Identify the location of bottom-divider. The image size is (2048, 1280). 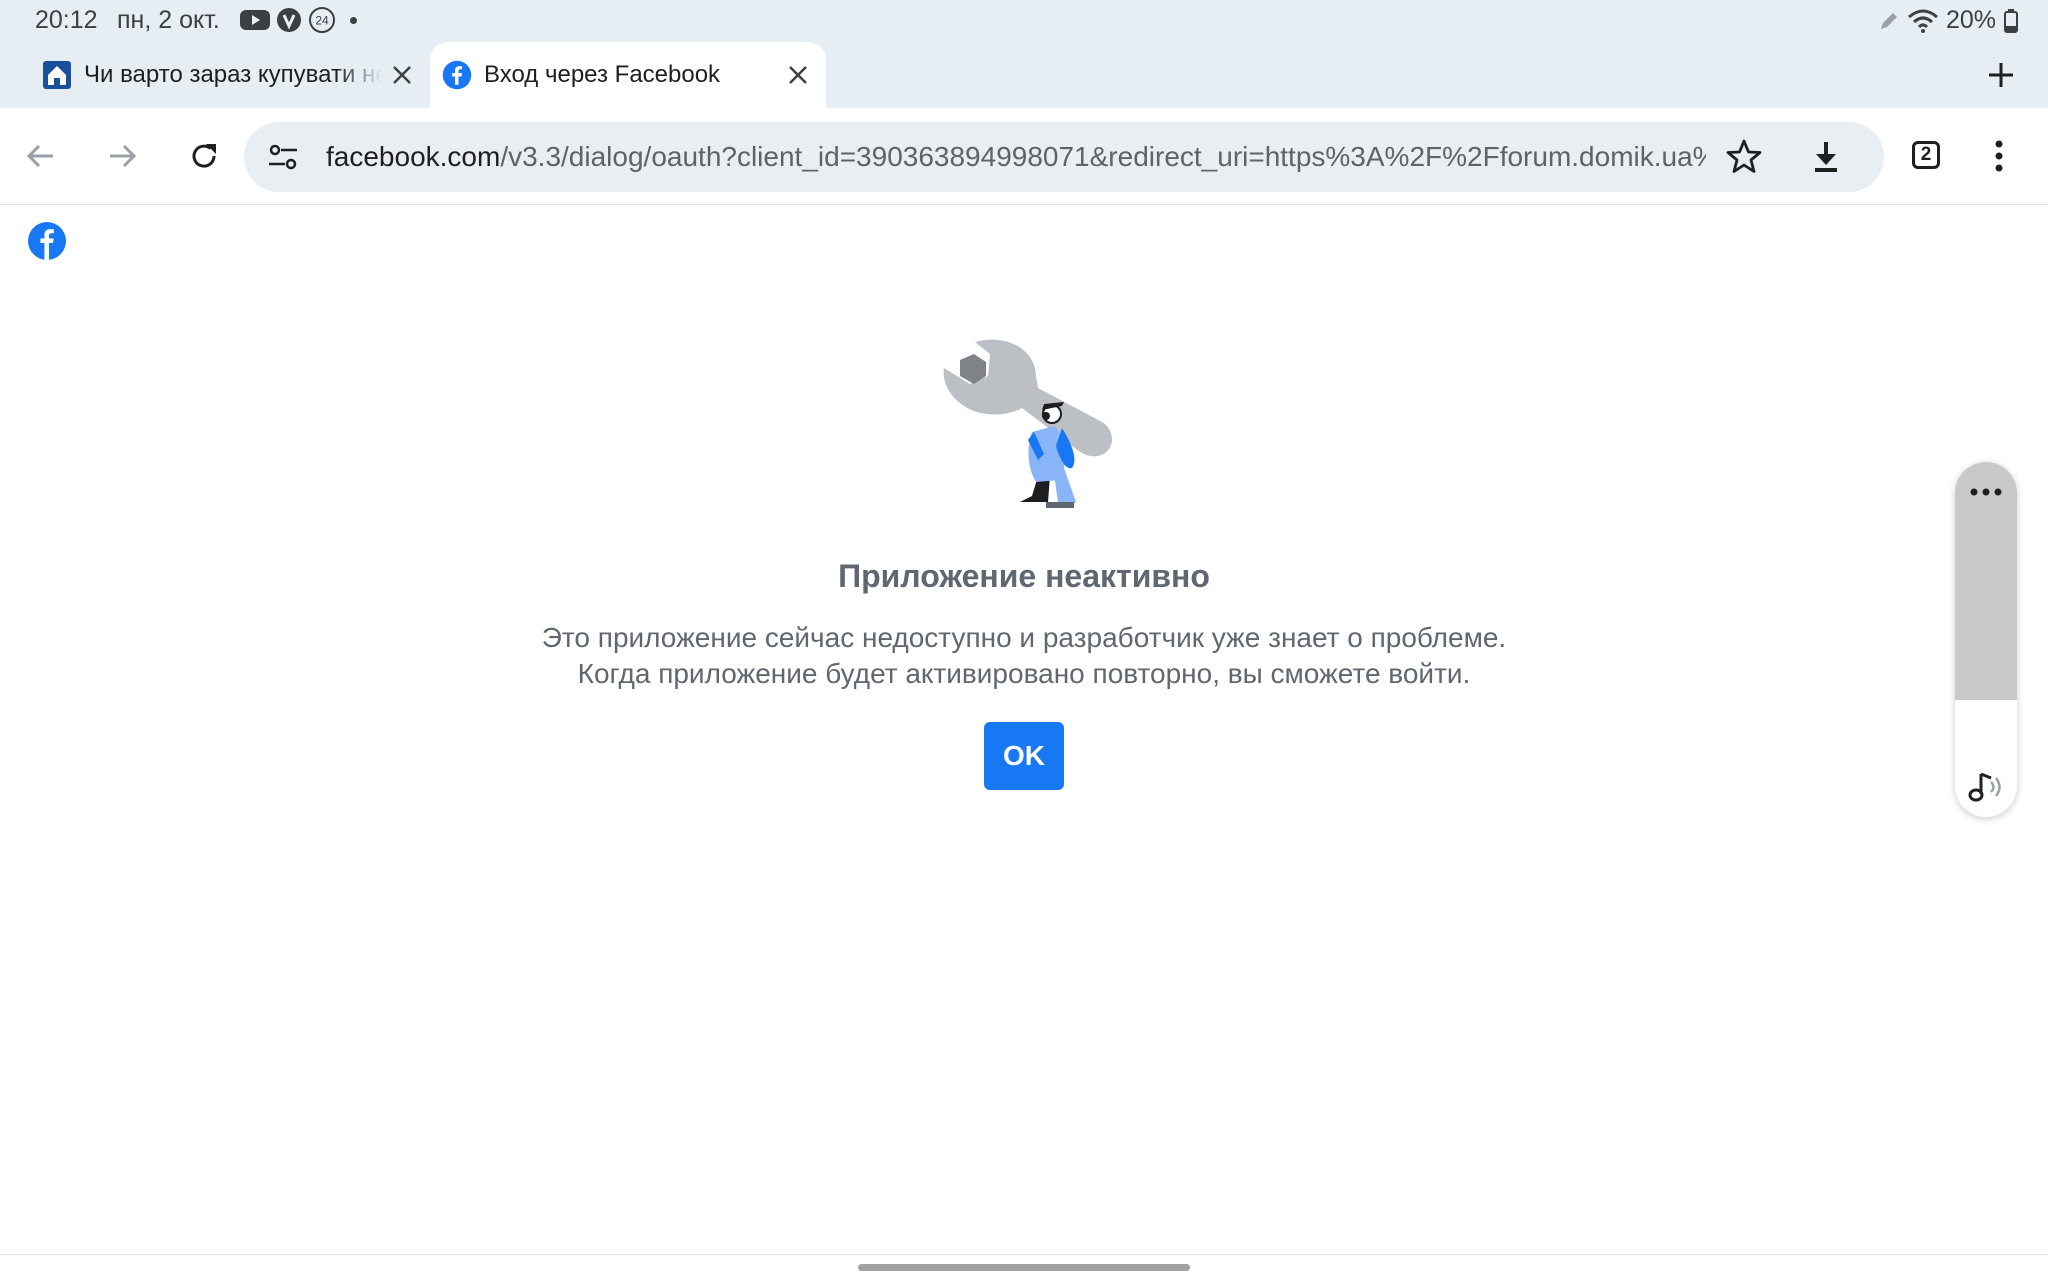
(1024, 1254).